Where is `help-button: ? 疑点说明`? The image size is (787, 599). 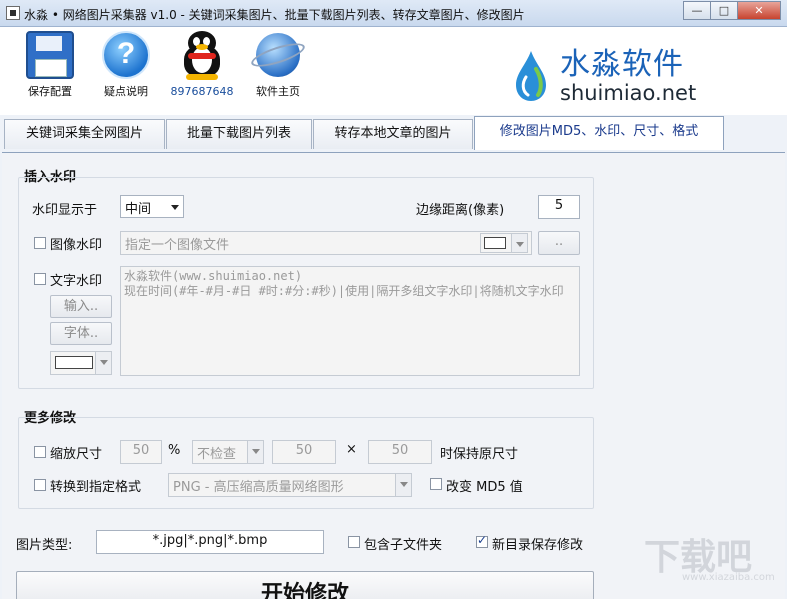 help-button: ? 疑点说明 is located at coordinates (126, 65).